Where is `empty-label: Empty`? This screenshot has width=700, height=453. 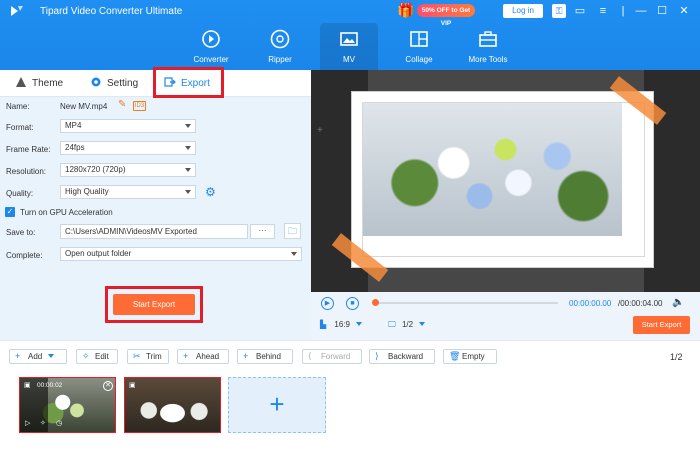
empty-label: Empty is located at coordinates (473, 356).